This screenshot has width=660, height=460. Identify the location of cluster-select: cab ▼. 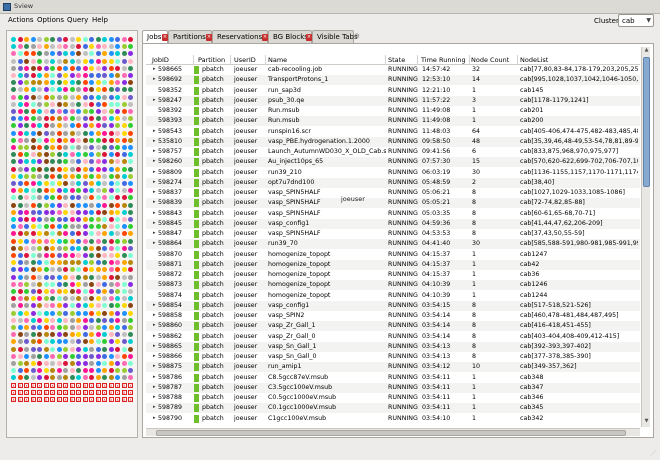
(636, 20).